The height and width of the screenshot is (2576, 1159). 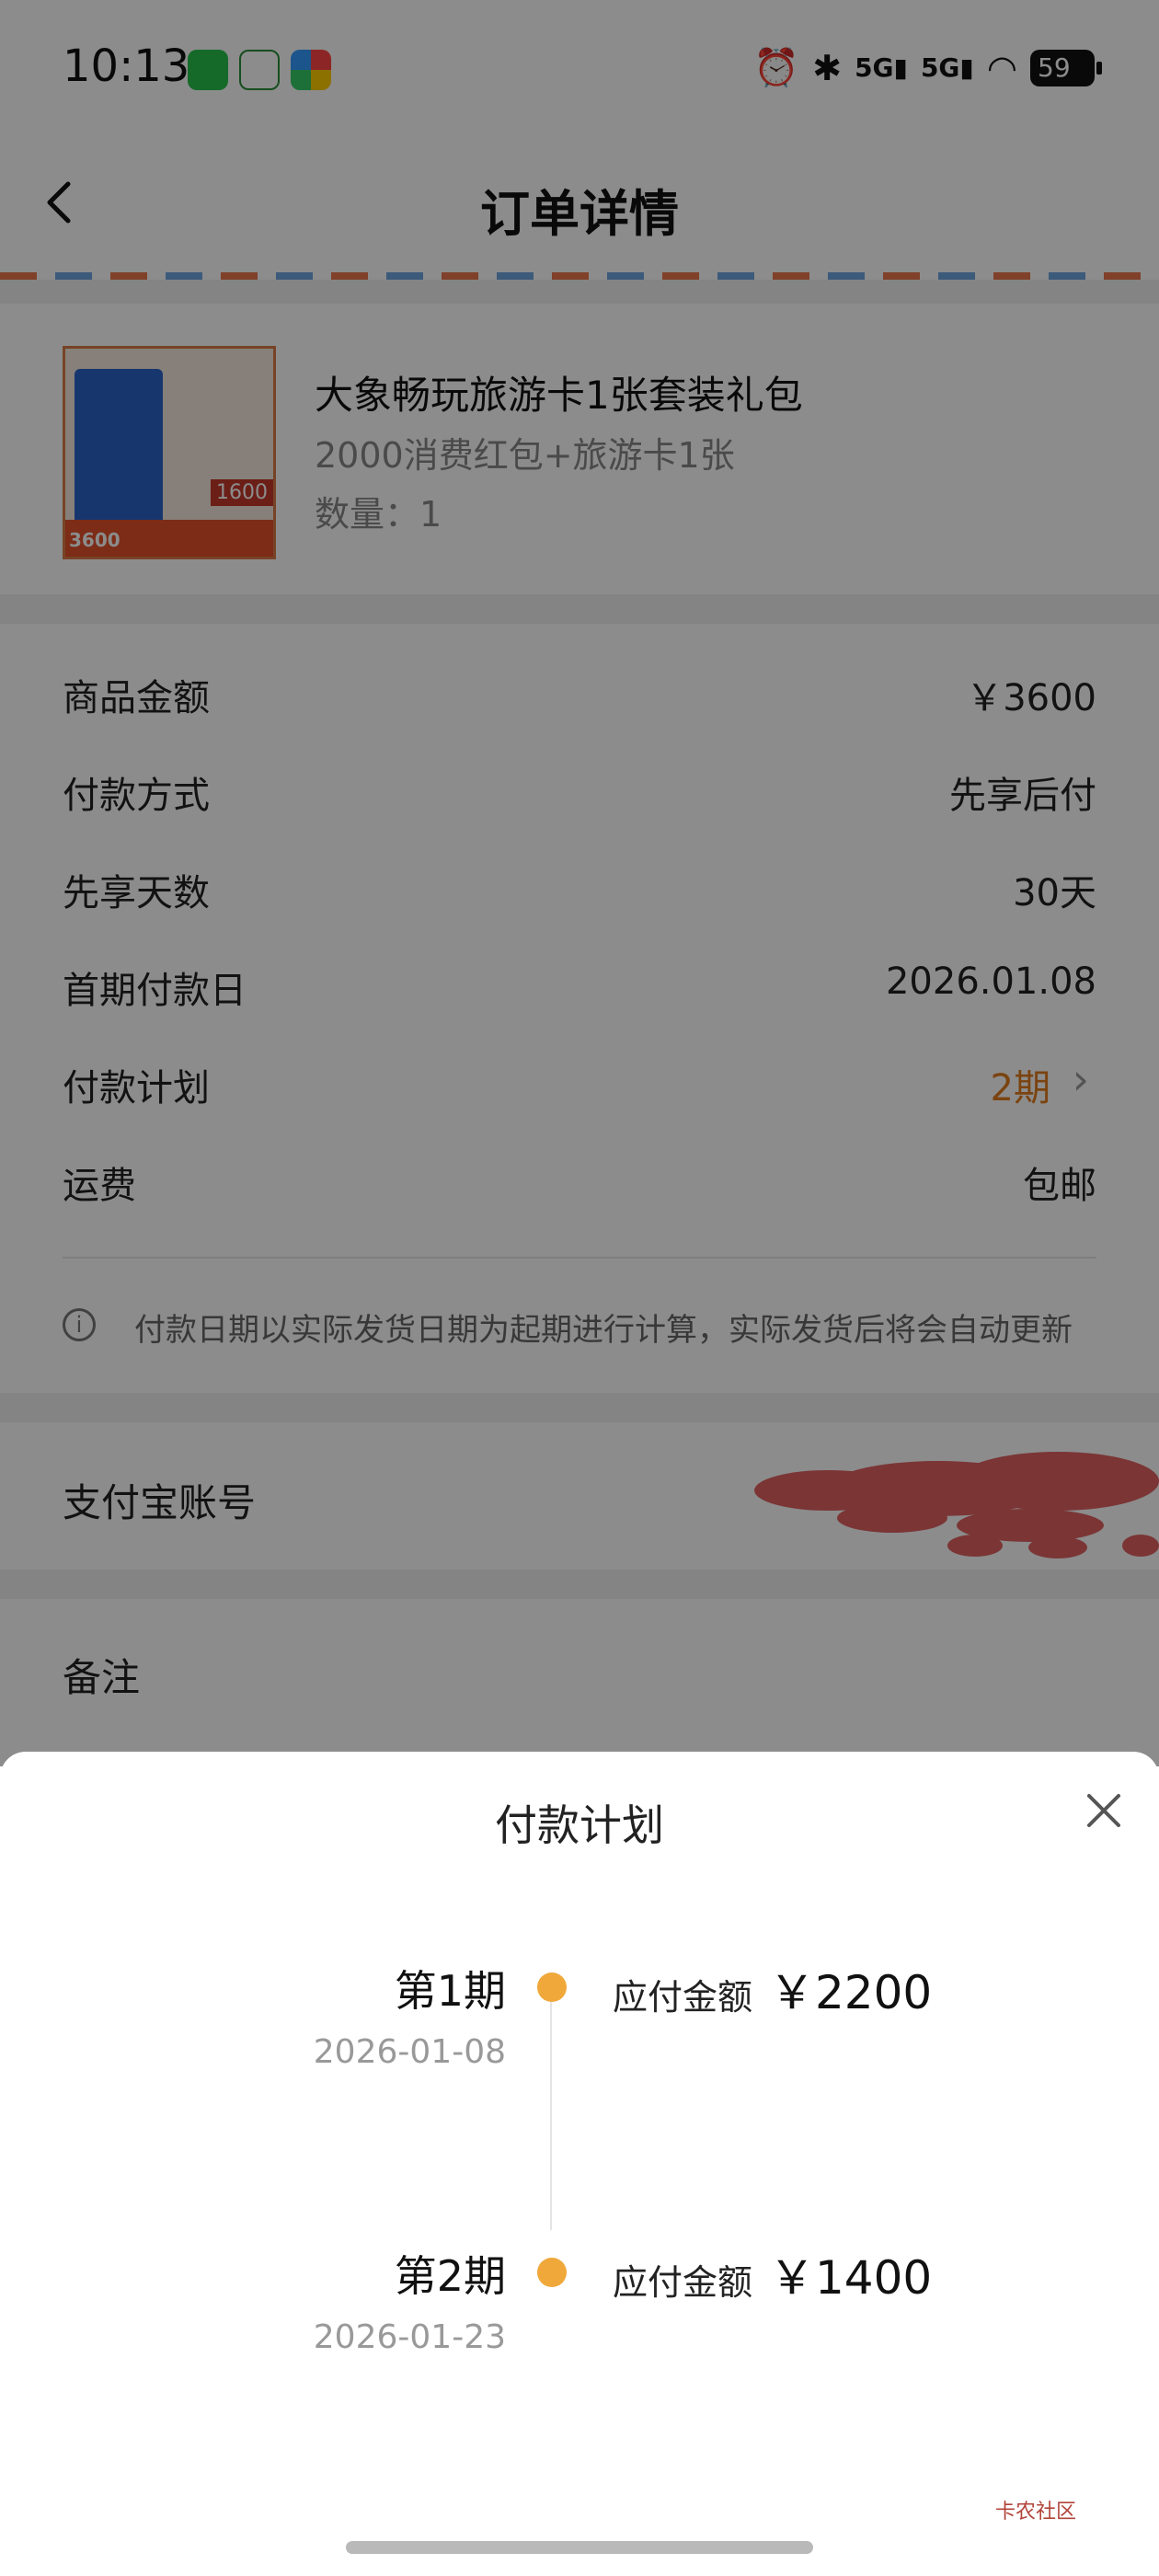 What do you see at coordinates (409, 2052) in the screenshot?
I see `installment-date: 2026-01-08` at bounding box center [409, 2052].